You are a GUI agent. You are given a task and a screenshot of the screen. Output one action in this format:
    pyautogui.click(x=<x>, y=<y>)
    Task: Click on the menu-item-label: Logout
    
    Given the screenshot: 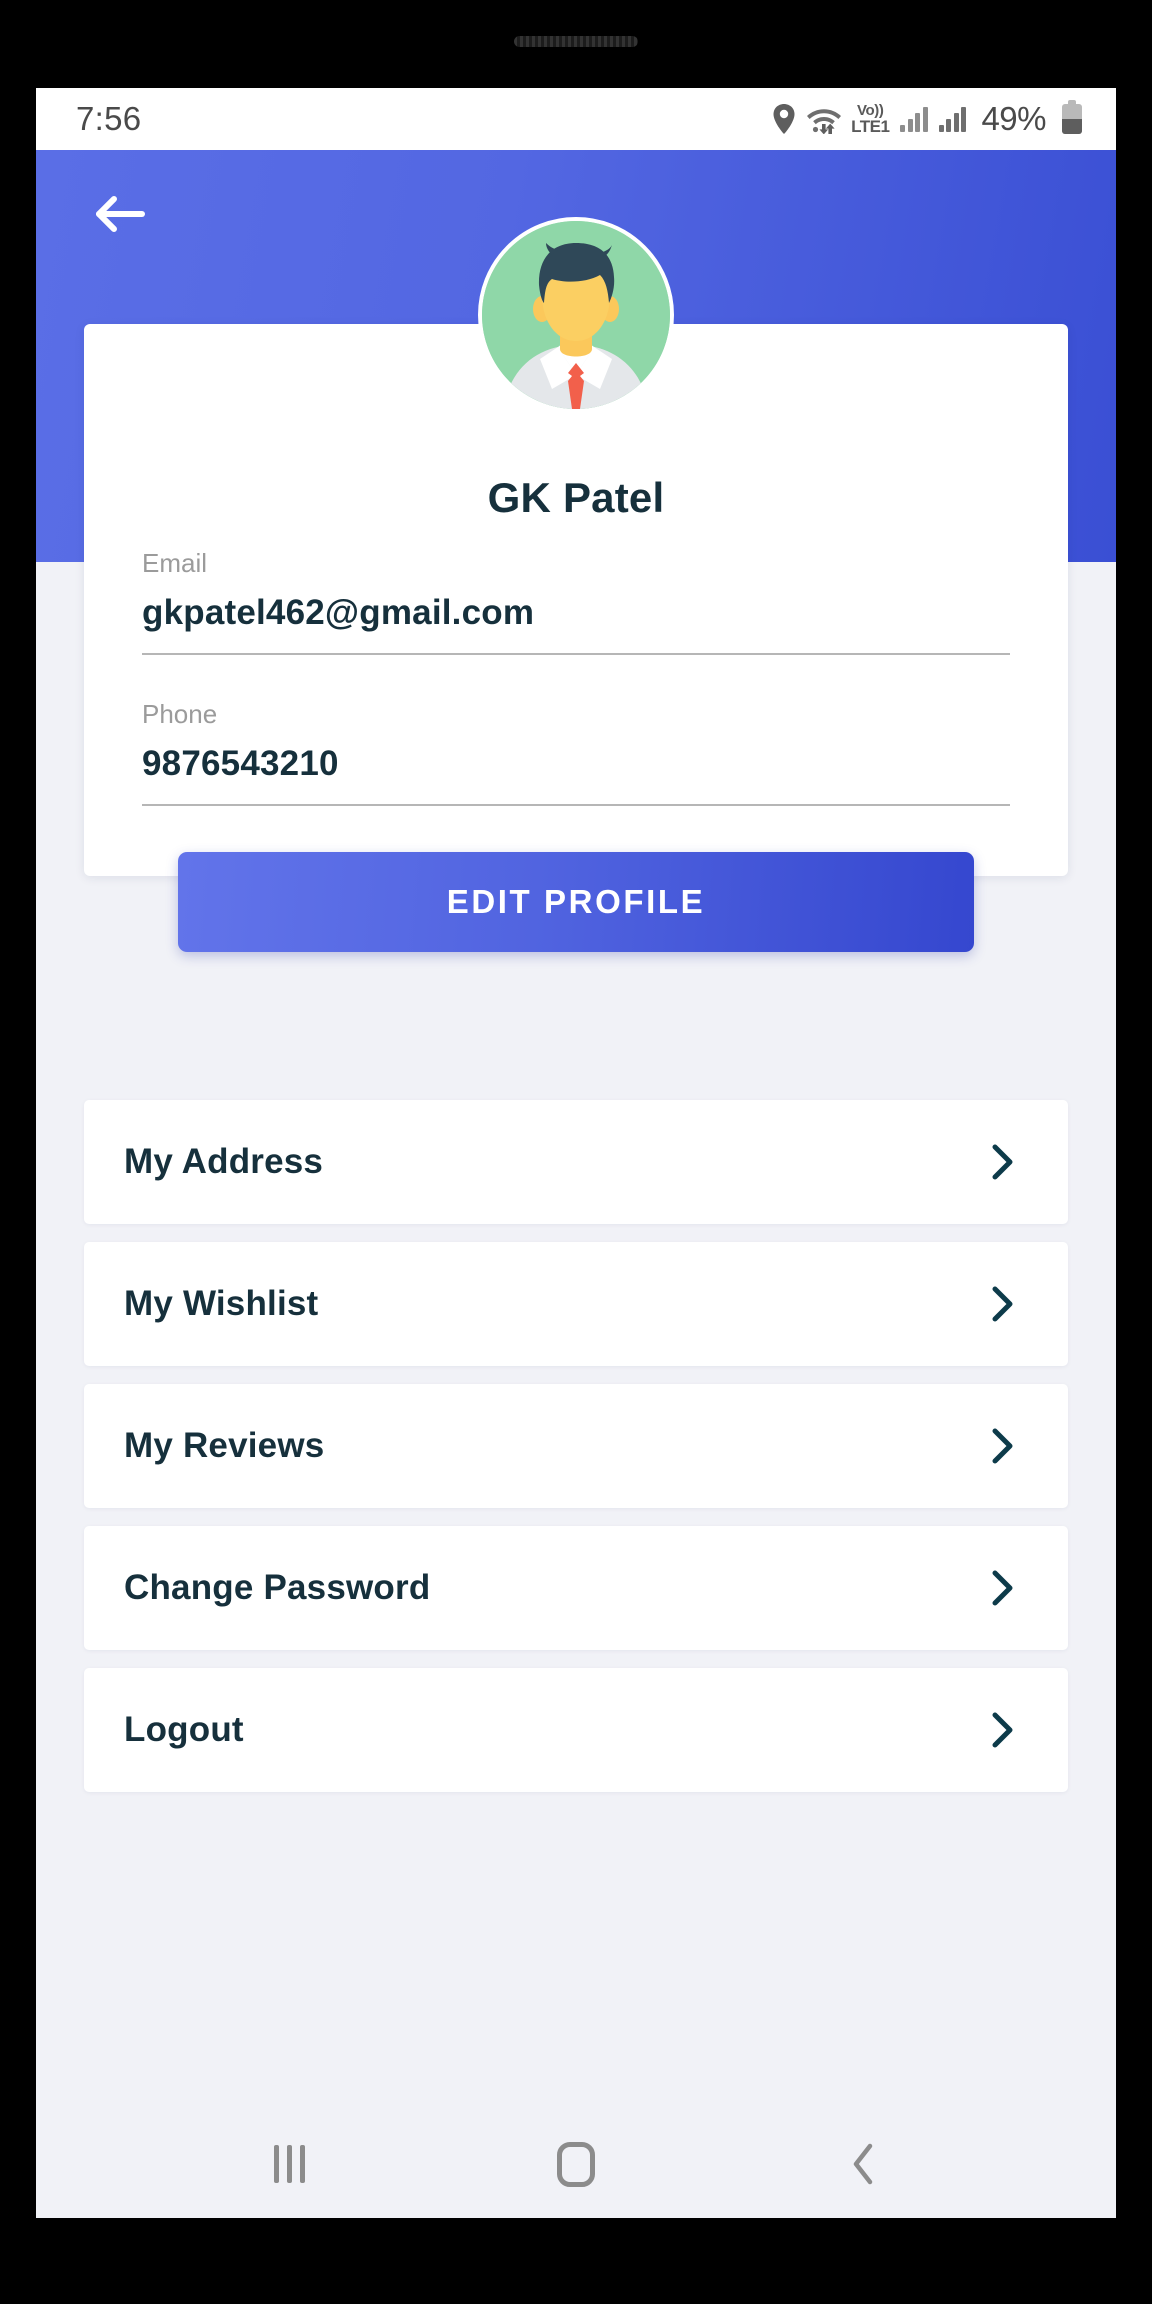 What is the action you would take?
    pyautogui.click(x=184, y=1729)
    